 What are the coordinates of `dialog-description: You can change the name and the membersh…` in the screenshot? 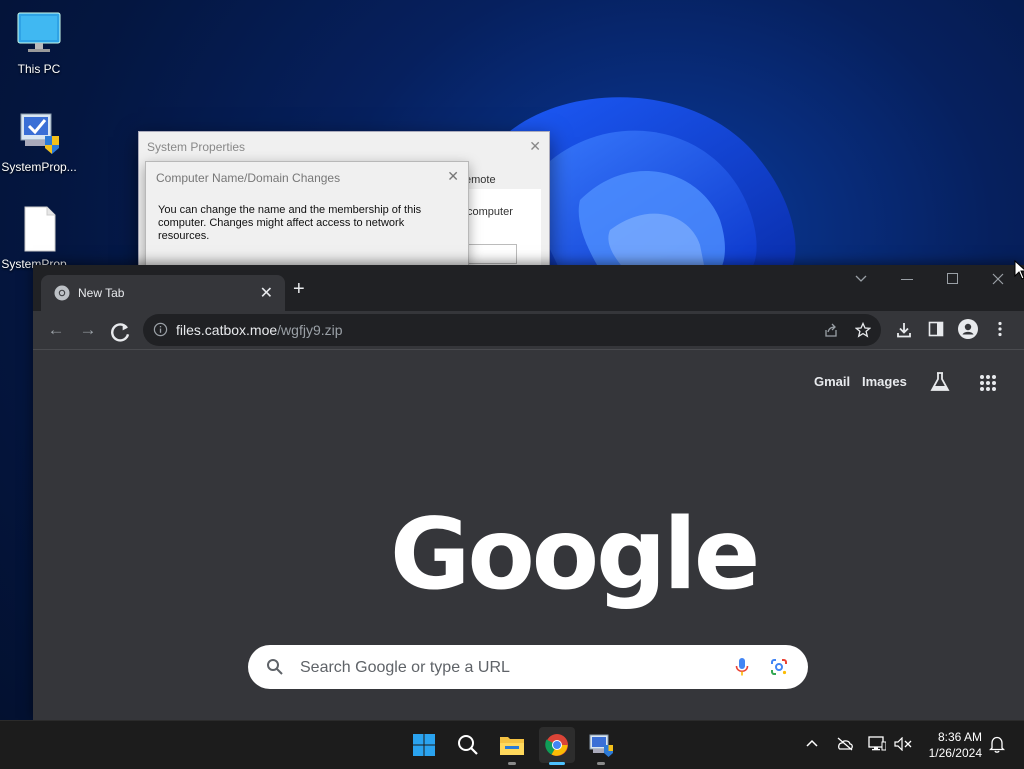 It's located at (290, 223).